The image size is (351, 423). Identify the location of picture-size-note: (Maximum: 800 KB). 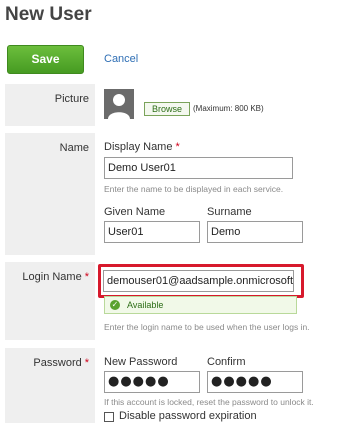
(228, 108).